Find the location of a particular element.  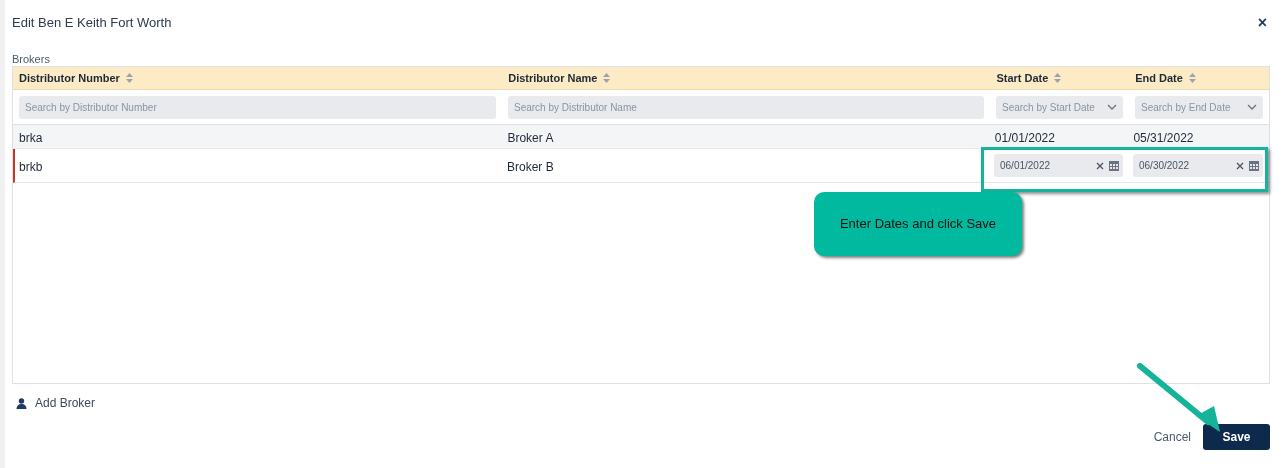

table-cell: 01/01/2022 is located at coordinates (1024, 137).